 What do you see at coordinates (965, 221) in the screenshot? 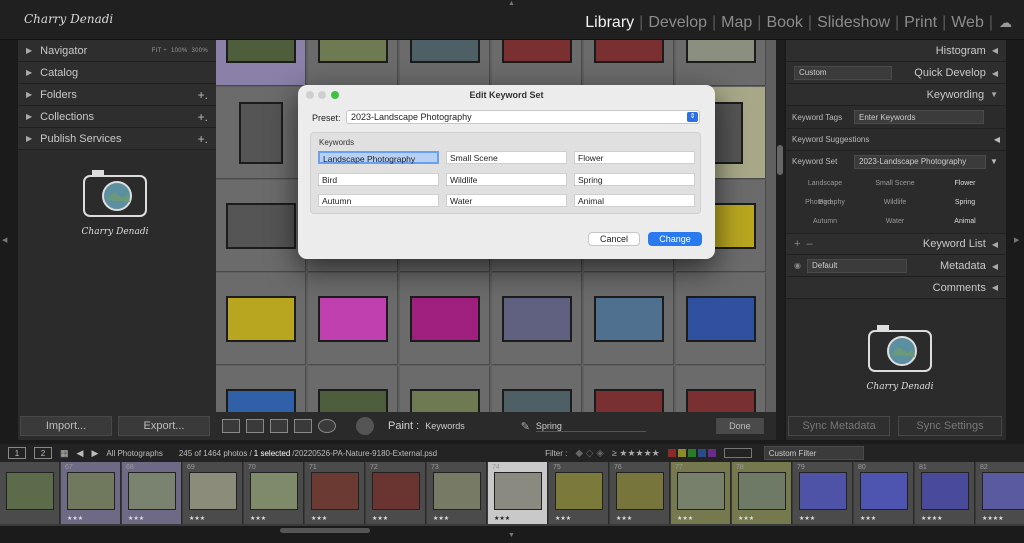
I see `keyword-set-item: Animal` at bounding box center [965, 221].